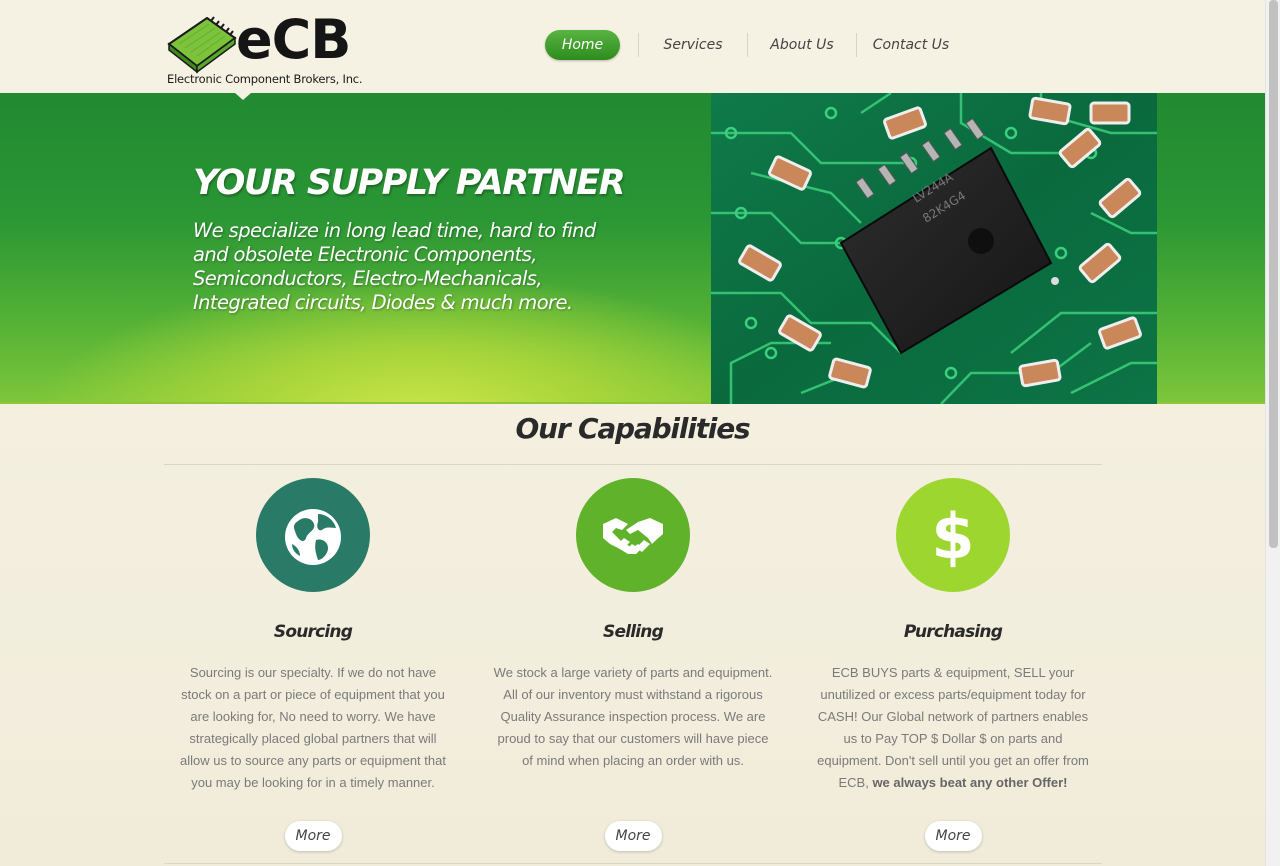  Describe the element at coordinates (693, 45) in the screenshot. I see `nav-services: Services` at that location.